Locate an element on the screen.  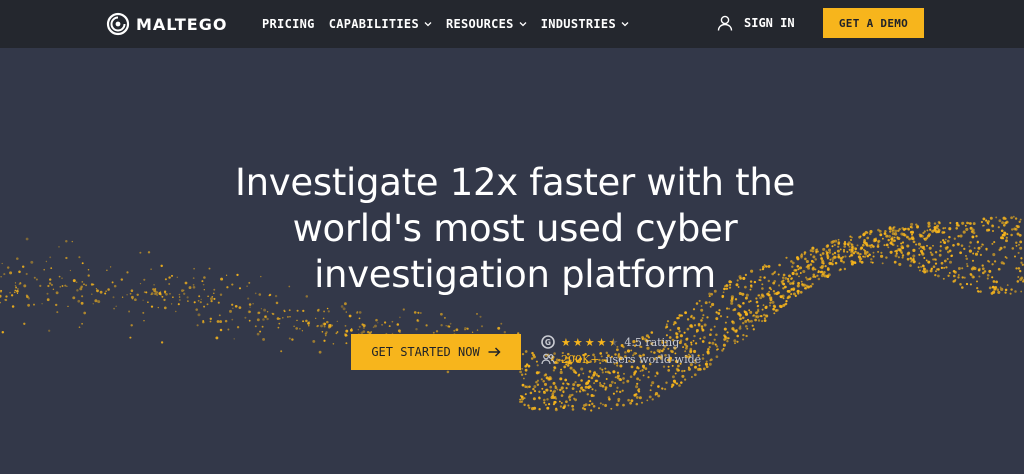
get-a-demo-button: GET A DEMO is located at coordinates (873, 23).